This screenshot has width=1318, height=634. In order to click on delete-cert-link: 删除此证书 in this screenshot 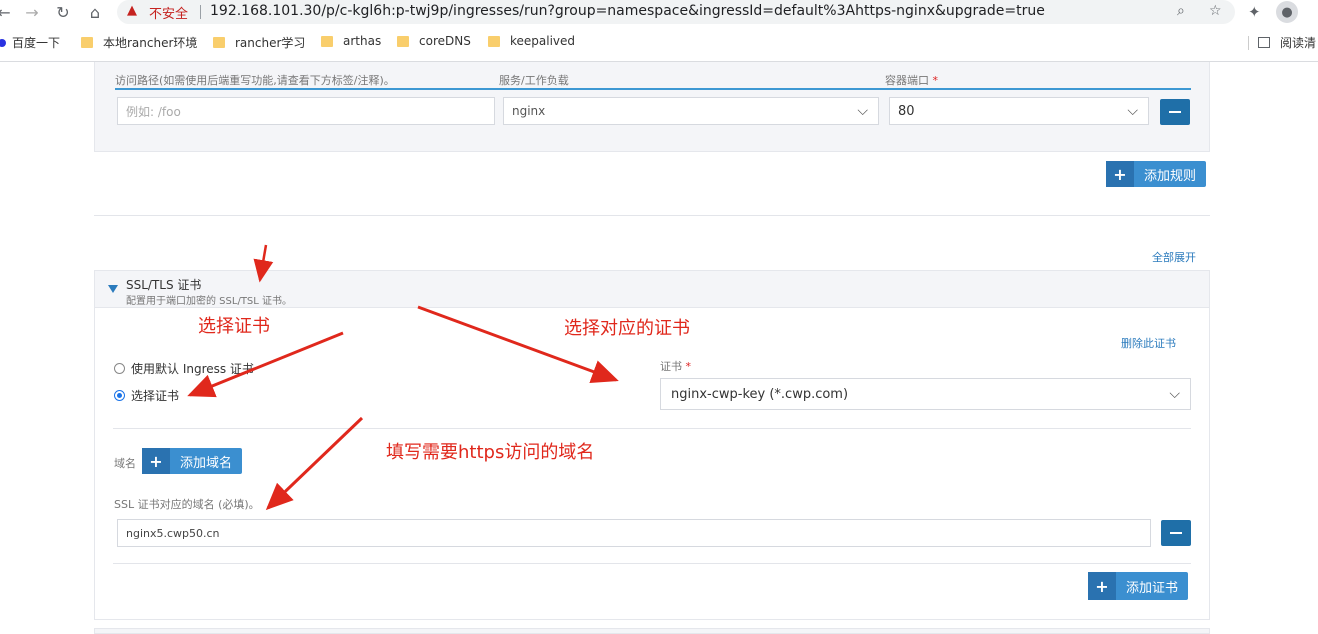, I will do `click(1148, 343)`.